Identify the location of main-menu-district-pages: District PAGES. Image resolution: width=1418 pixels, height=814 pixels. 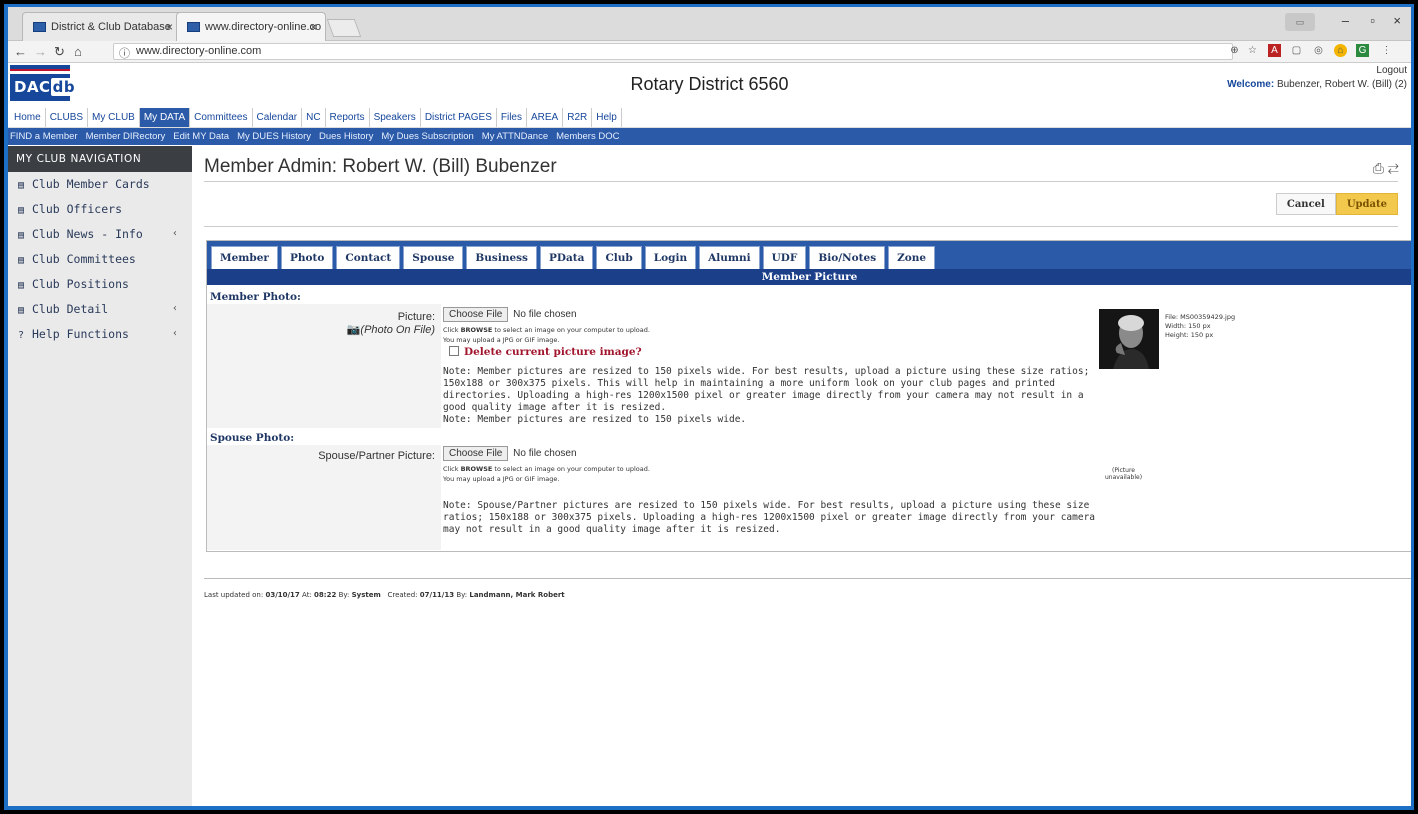
(459, 117).